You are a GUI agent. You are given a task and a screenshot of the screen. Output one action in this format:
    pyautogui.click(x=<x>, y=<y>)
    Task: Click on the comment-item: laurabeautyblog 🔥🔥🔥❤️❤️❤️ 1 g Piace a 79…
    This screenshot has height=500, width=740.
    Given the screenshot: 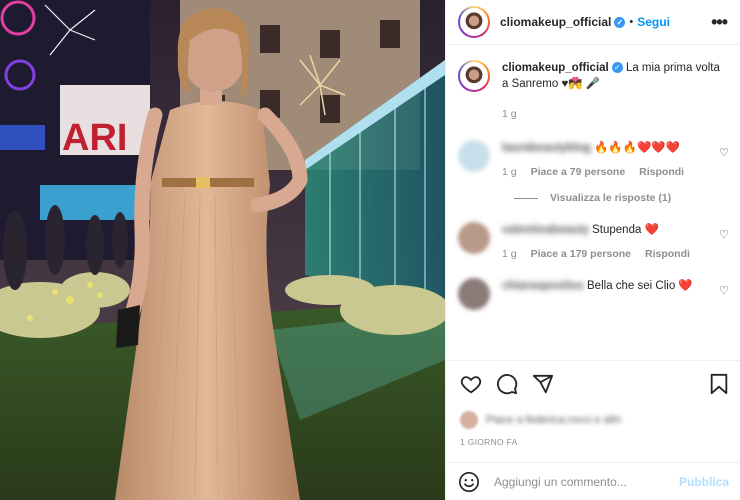 What is the action you would take?
    pyautogui.click(x=593, y=160)
    